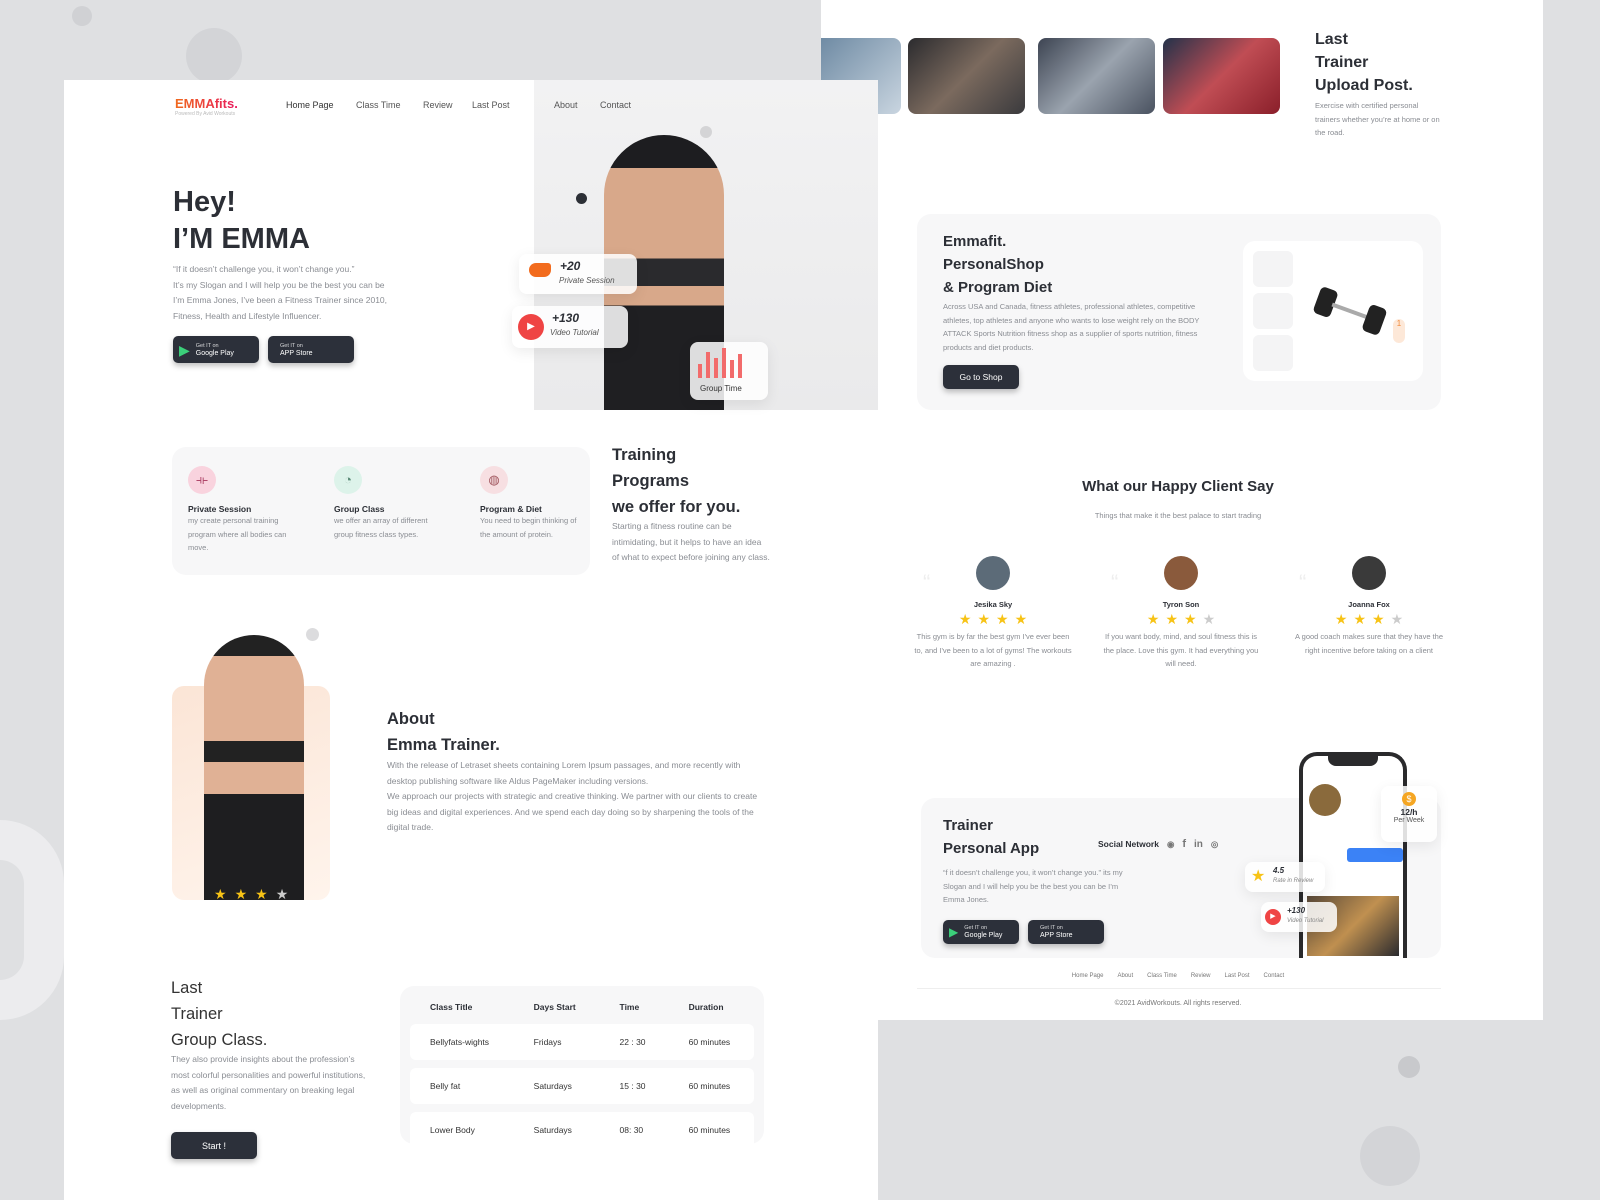 The height and width of the screenshot is (1200, 1600). What do you see at coordinates (570, 327) in the screenshot?
I see `video-tutorial-badge: ▶ +130 Video Tutorial` at bounding box center [570, 327].